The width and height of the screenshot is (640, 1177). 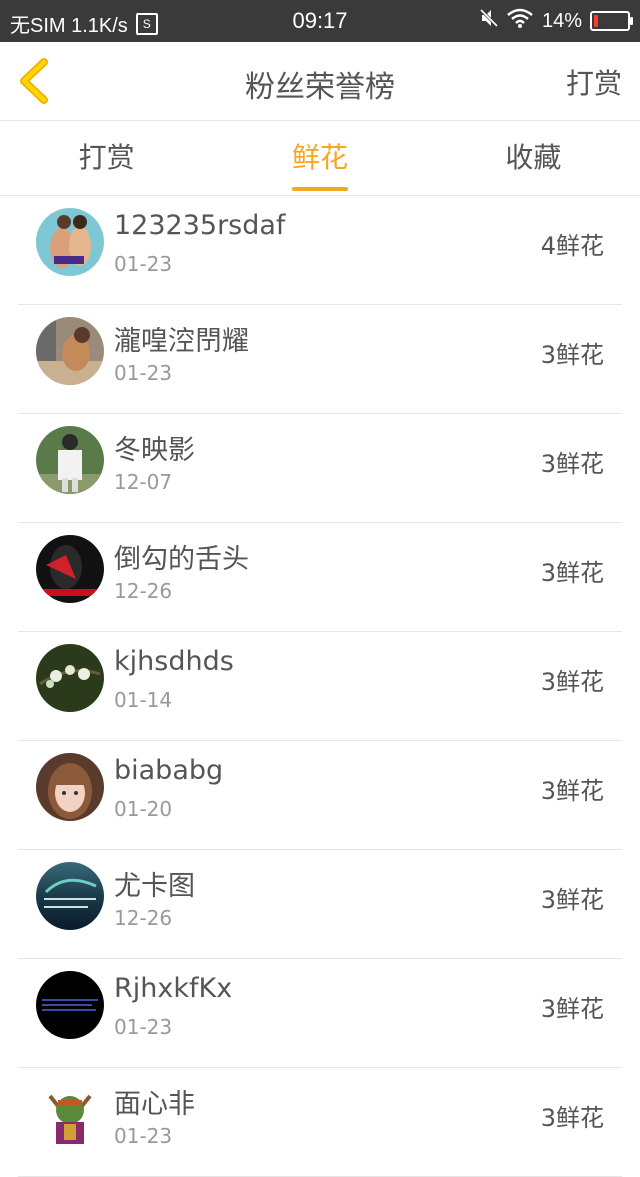 What do you see at coordinates (181, 341) in the screenshot?
I see `user-name: 瀧喤涳閅耀` at bounding box center [181, 341].